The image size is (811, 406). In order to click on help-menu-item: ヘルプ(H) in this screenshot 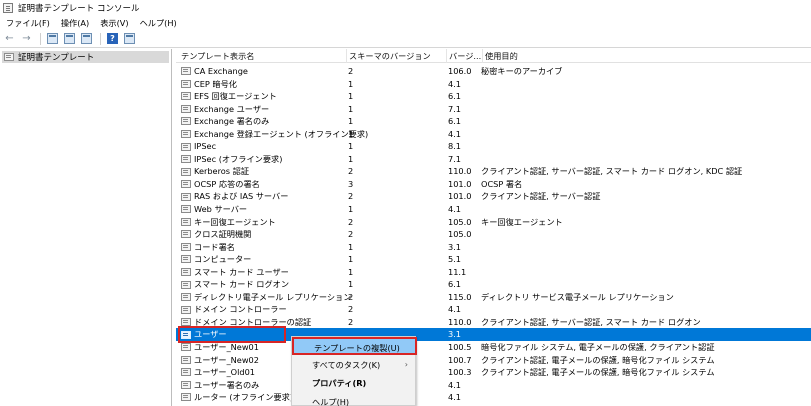, I will do `click(354, 399)`.